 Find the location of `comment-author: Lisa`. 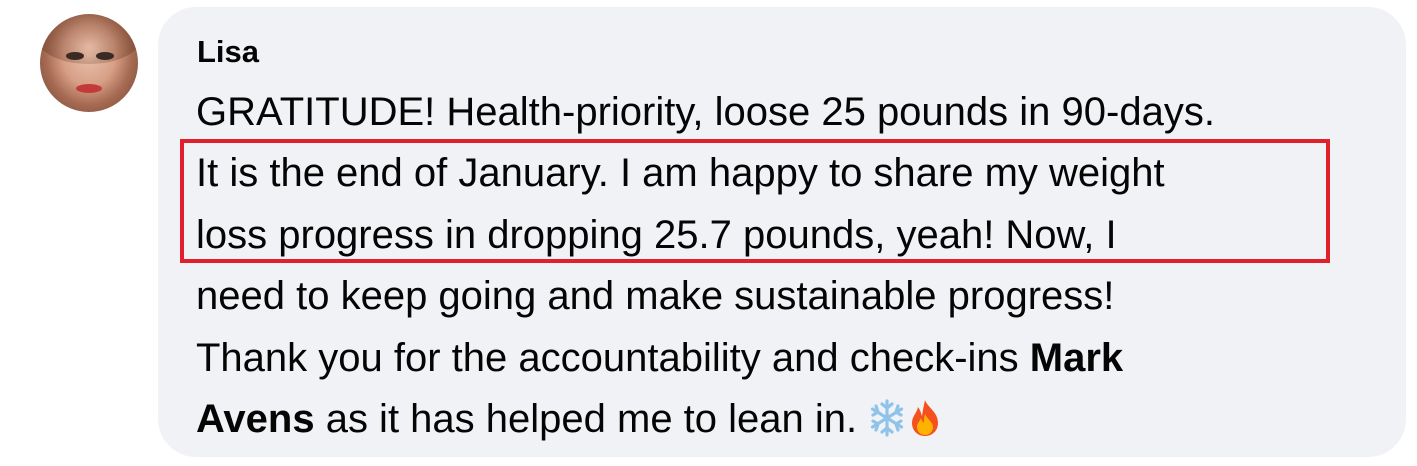

comment-author: Lisa is located at coordinates (228, 51).